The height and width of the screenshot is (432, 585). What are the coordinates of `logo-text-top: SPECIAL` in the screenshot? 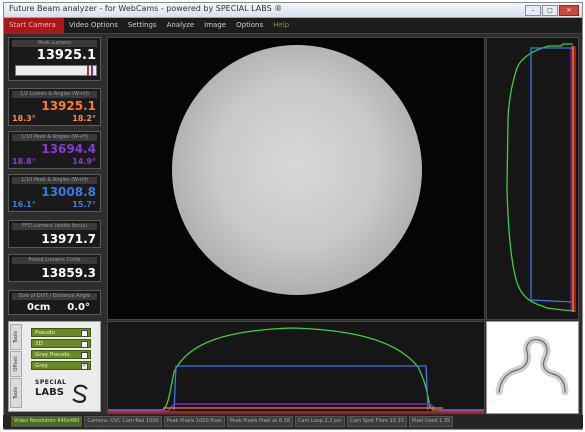 It's located at (51, 382).